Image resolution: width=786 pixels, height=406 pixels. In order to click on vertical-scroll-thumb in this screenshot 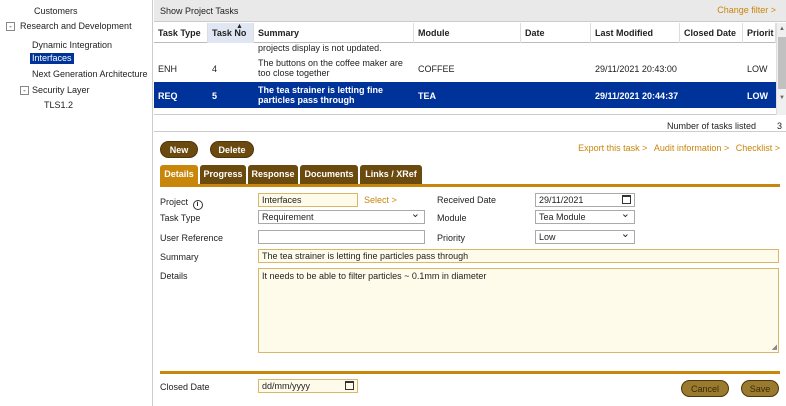, I will do `click(782, 63)`.